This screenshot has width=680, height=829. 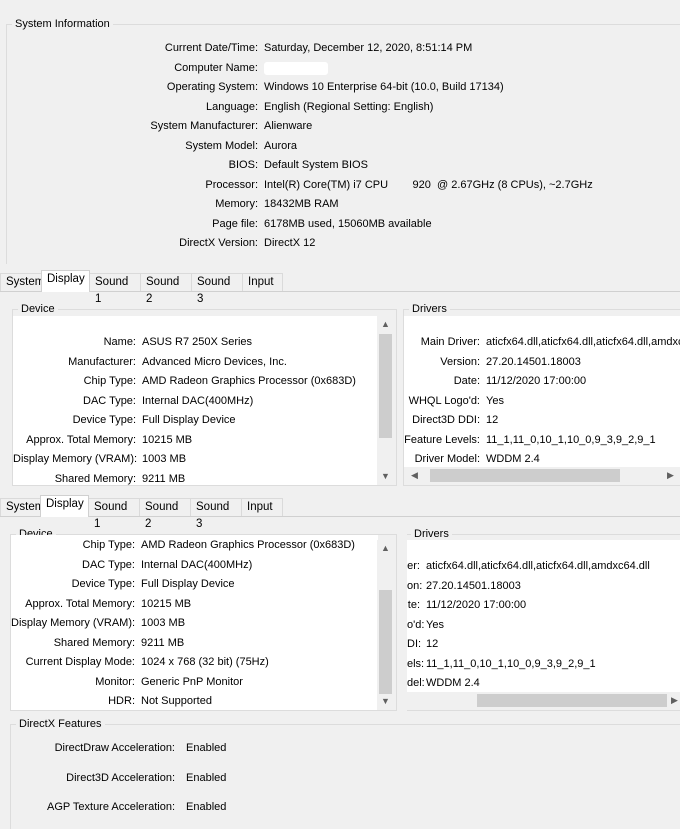 I want to click on field-row: Name: ASUS R7 250X Series, so click(x=195, y=342).